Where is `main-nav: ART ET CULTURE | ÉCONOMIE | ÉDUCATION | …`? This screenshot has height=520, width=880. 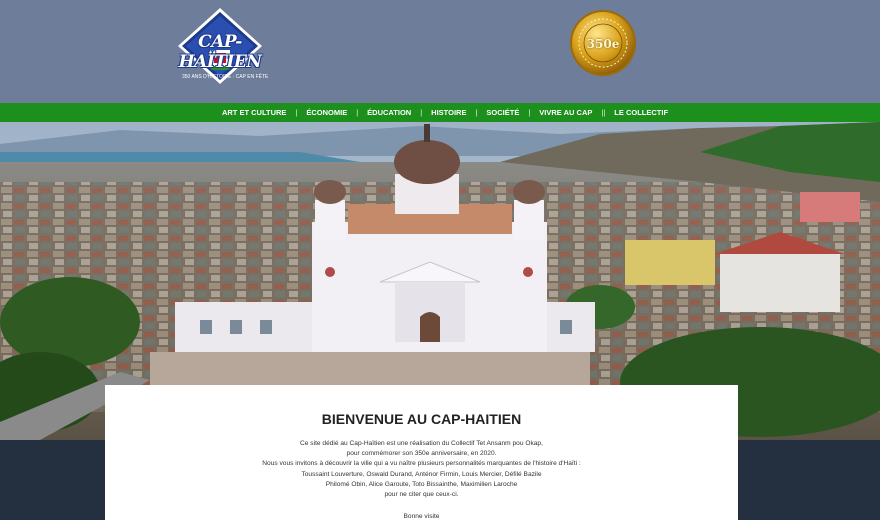
main-nav: ART ET CULTURE | ÉCONOMIE | ÉDUCATION | … is located at coordinates (440, 112).